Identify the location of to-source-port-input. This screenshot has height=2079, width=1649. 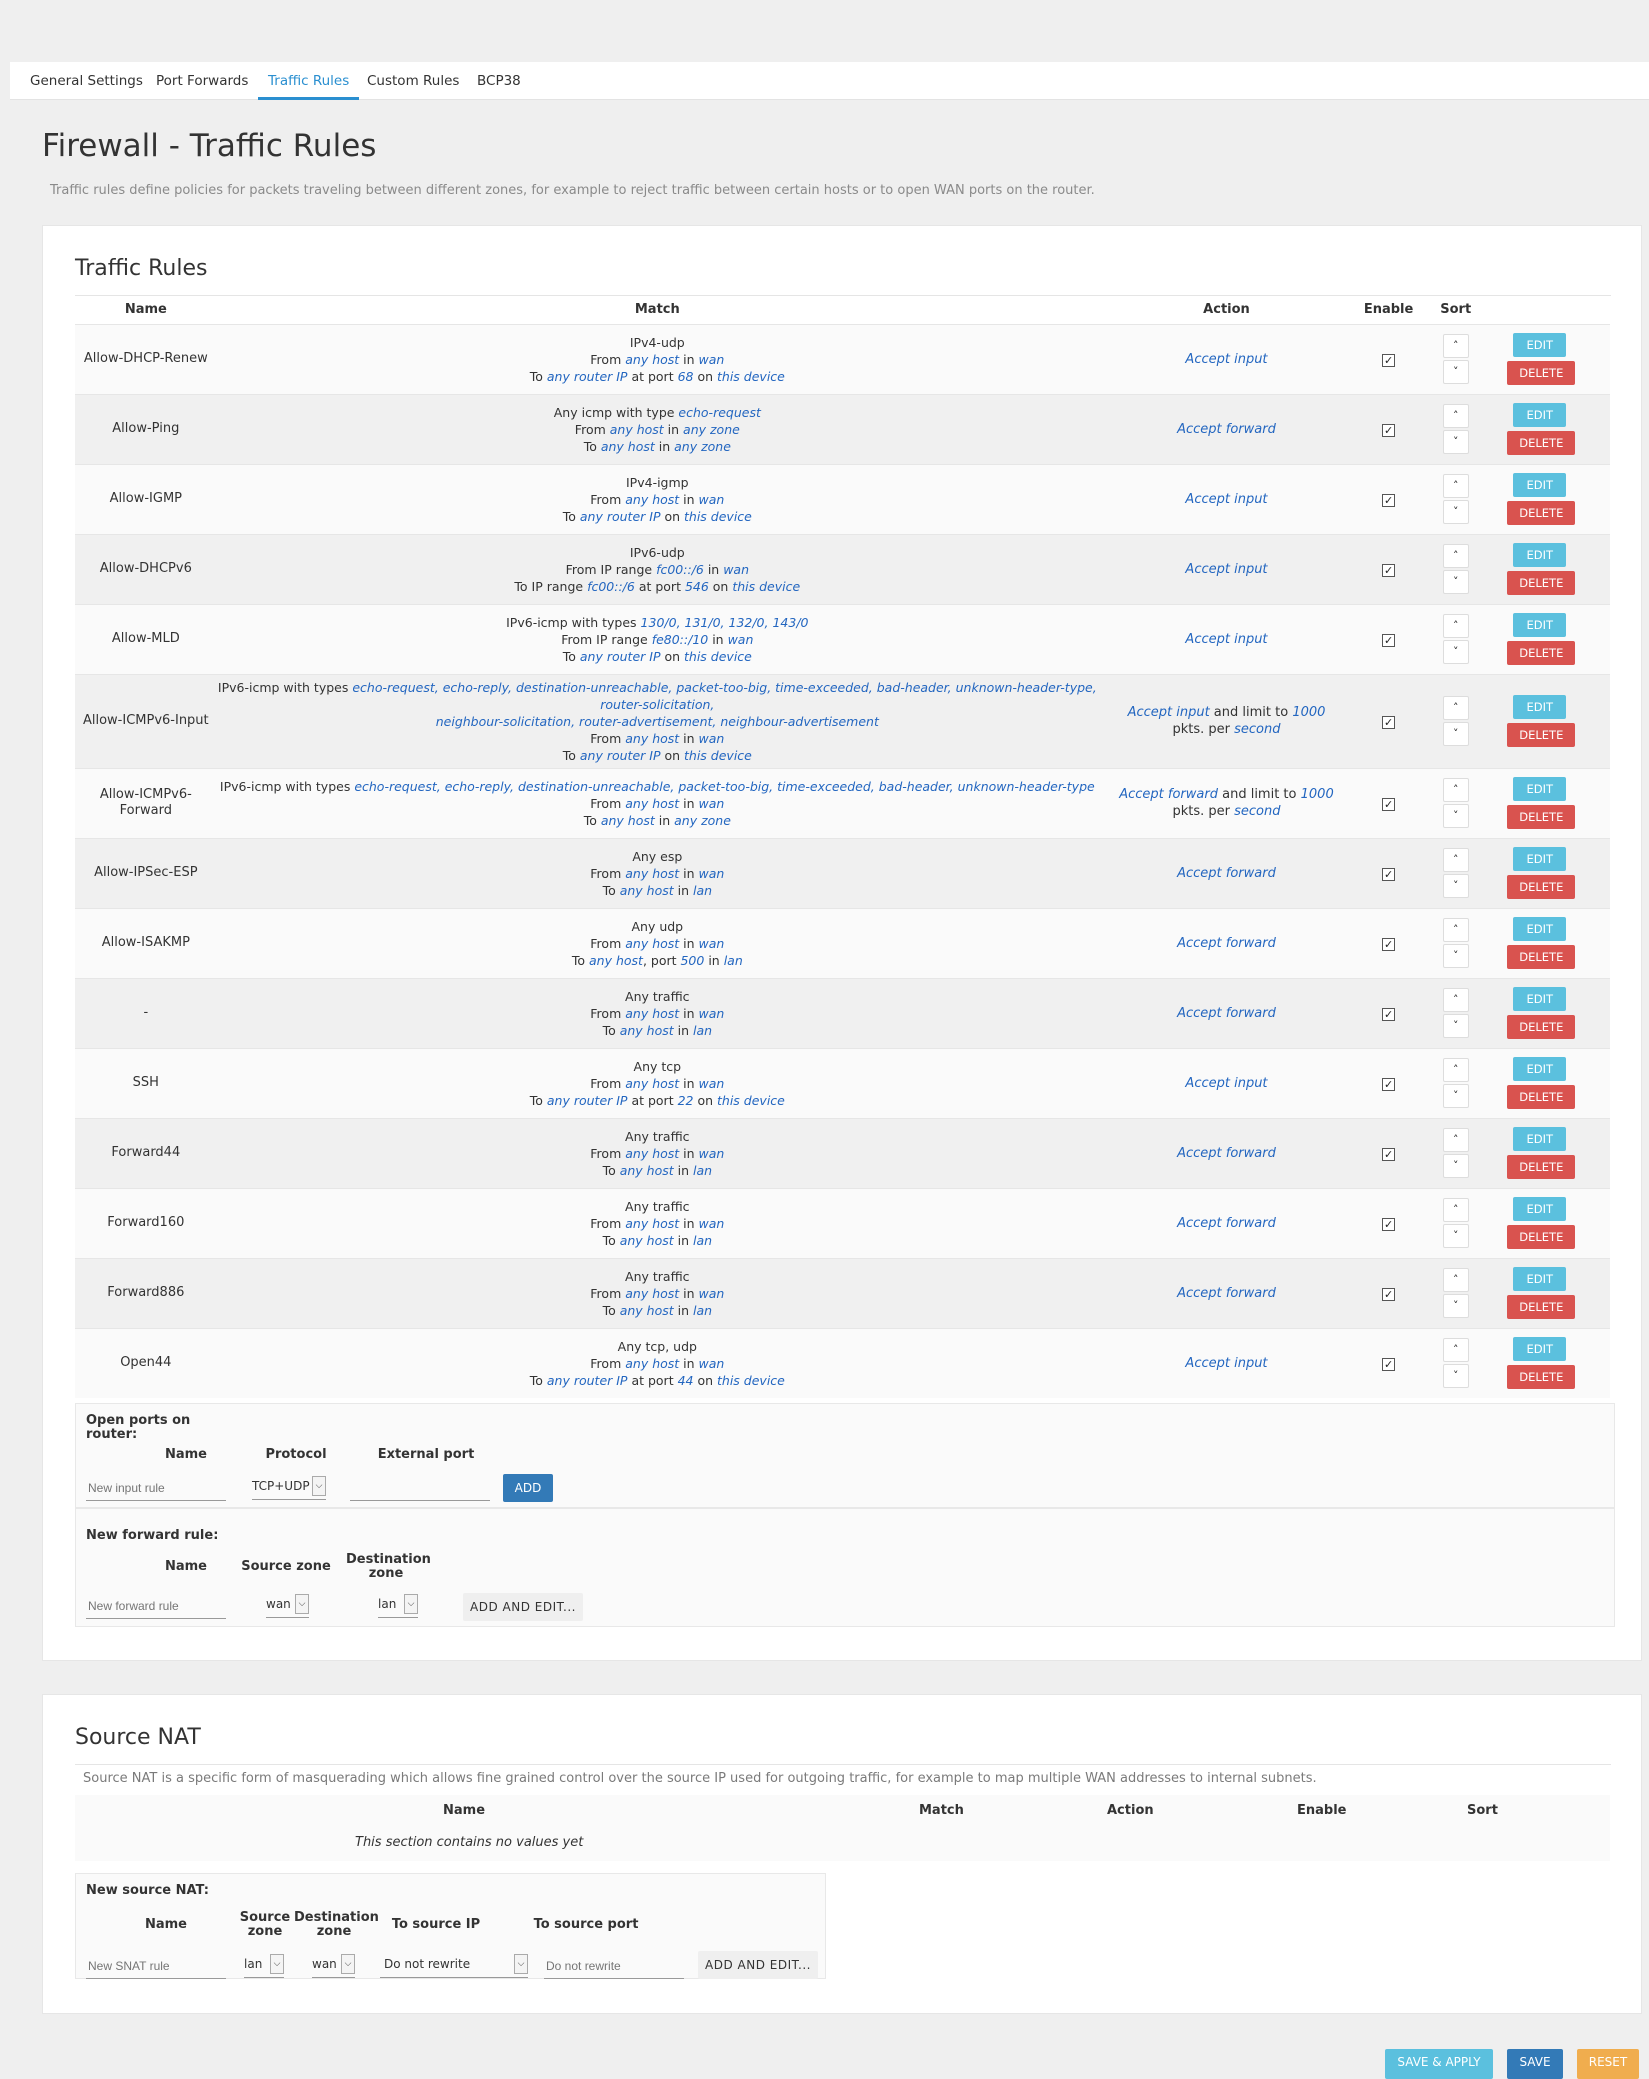
(614, 1966).